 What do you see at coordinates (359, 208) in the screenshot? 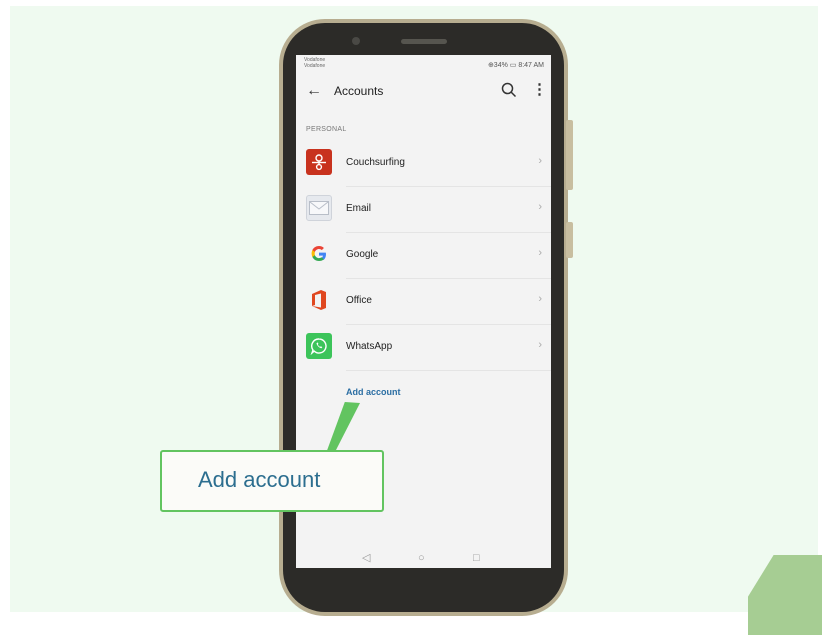
I see `account-label: Email` at bounding box center [359, 208].